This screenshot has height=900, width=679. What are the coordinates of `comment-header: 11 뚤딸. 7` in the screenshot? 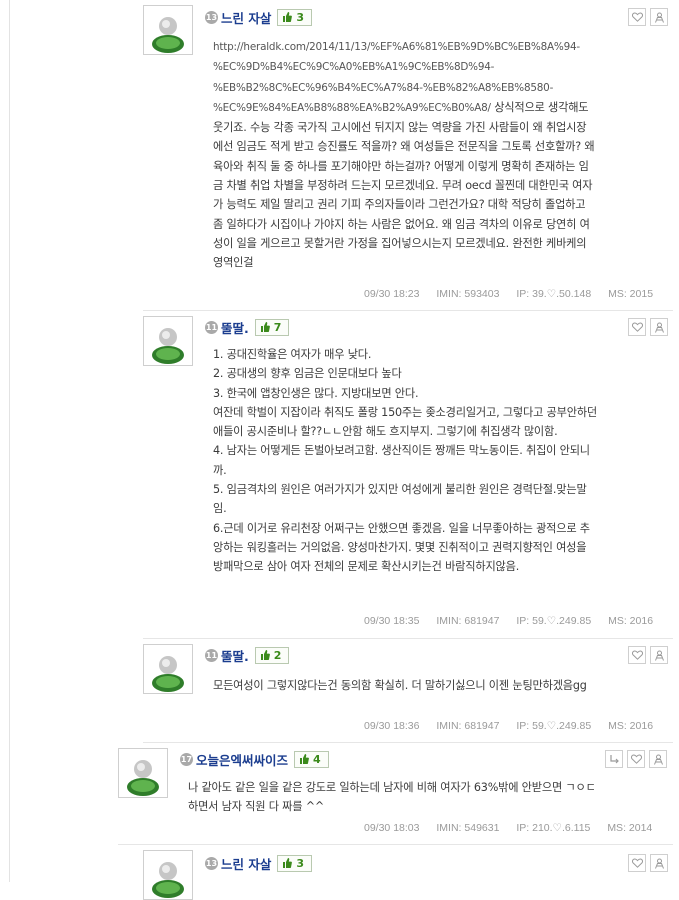 It's located at (247, 327).